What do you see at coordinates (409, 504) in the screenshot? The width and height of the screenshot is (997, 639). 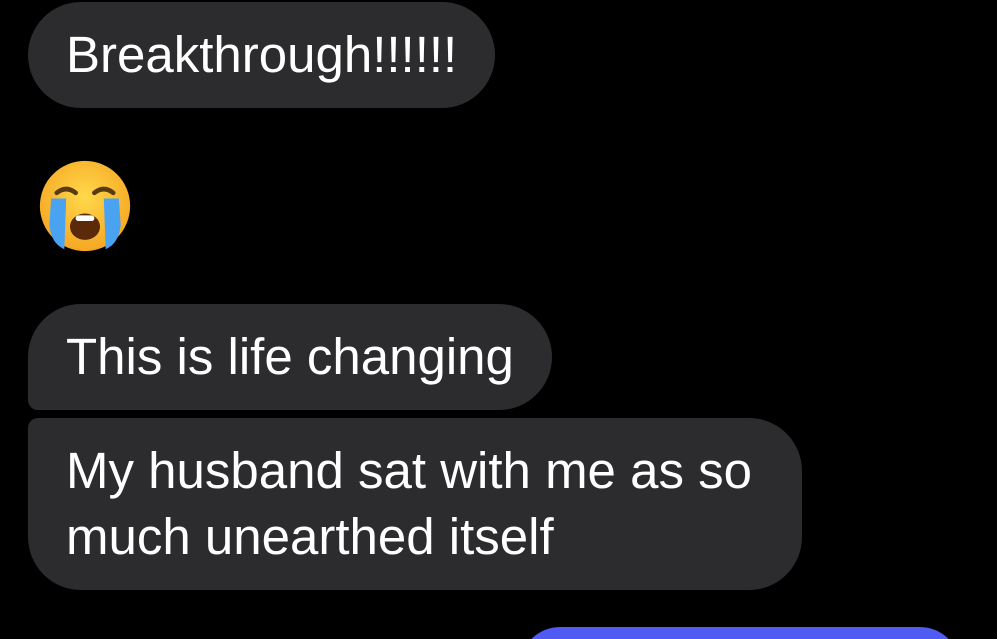 I see `message-text: My husband sat with me as so much unearthed itself` at bounding box center [409, 504].